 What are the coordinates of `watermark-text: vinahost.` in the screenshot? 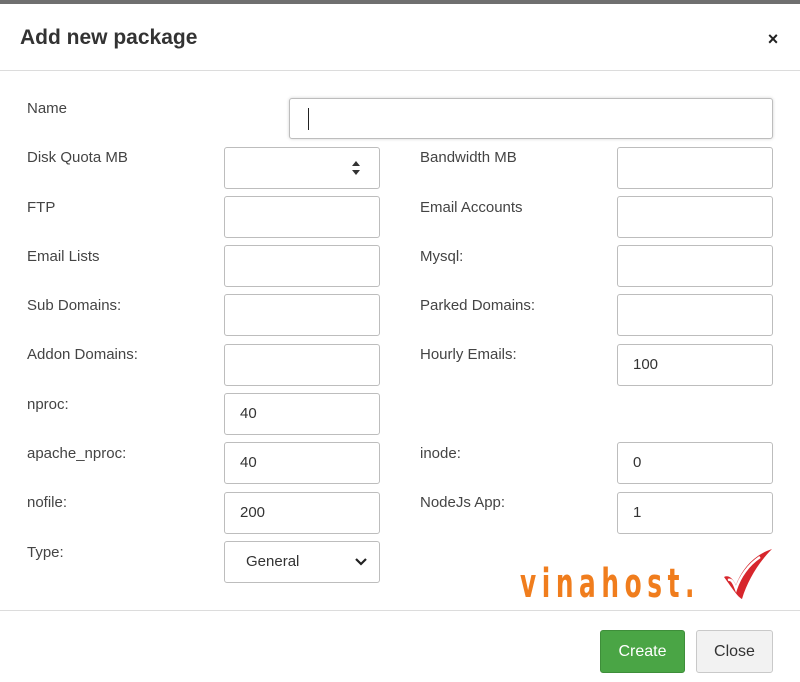 It's located at (610, 584).